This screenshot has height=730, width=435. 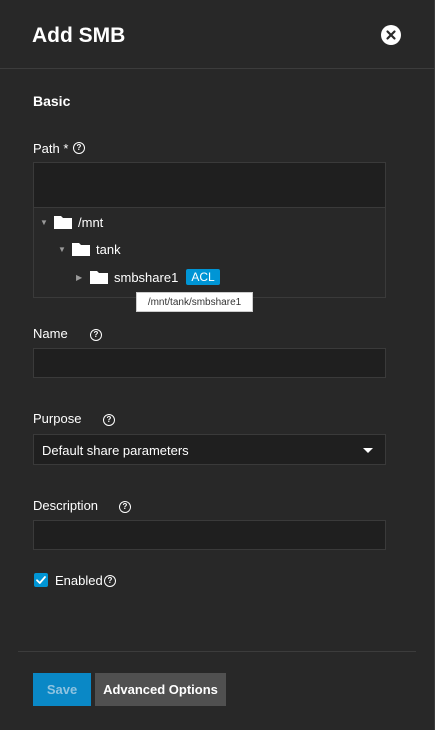 I want to click on tree-node-label: tank, so click(x=108, y=249).